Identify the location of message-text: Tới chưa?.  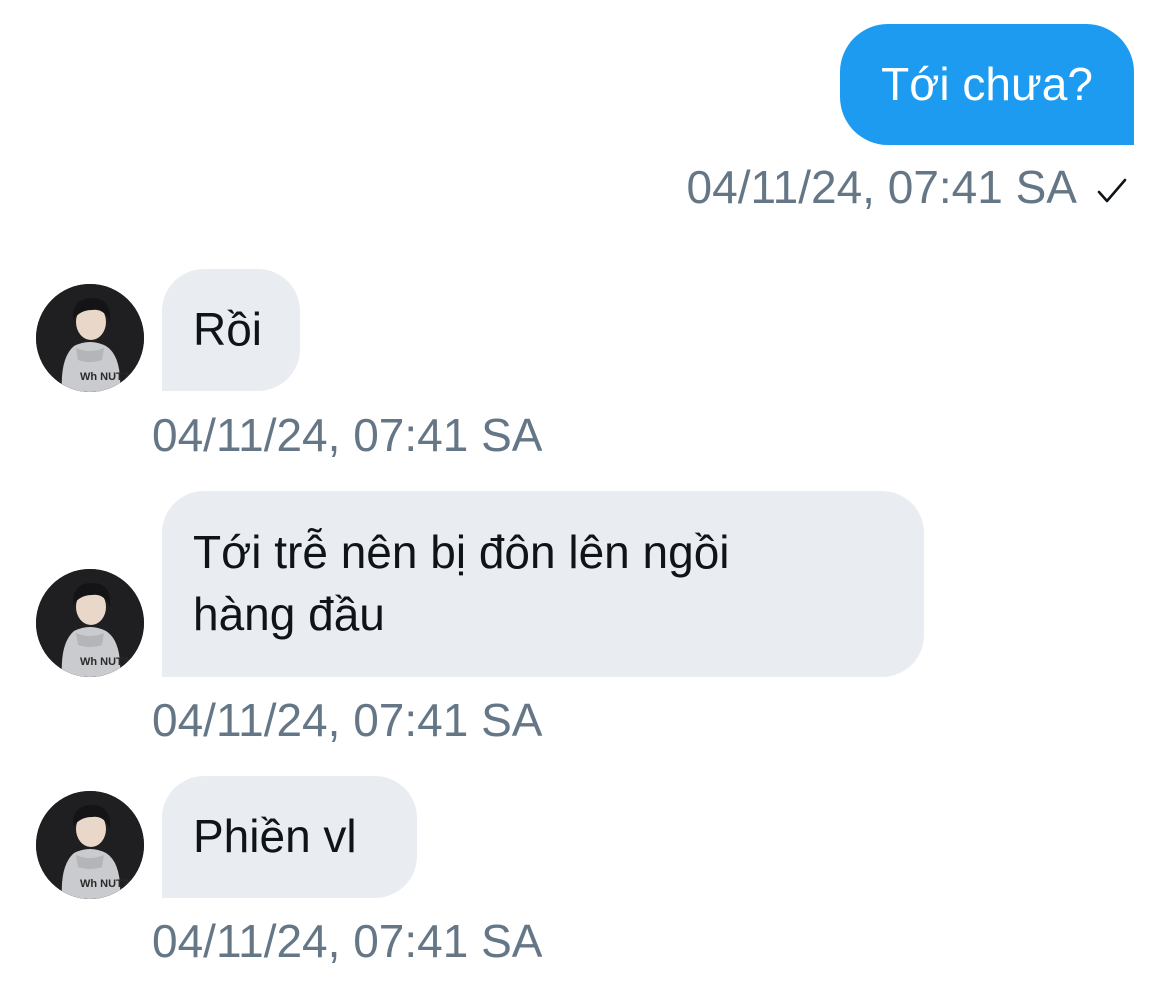
(987, 84).